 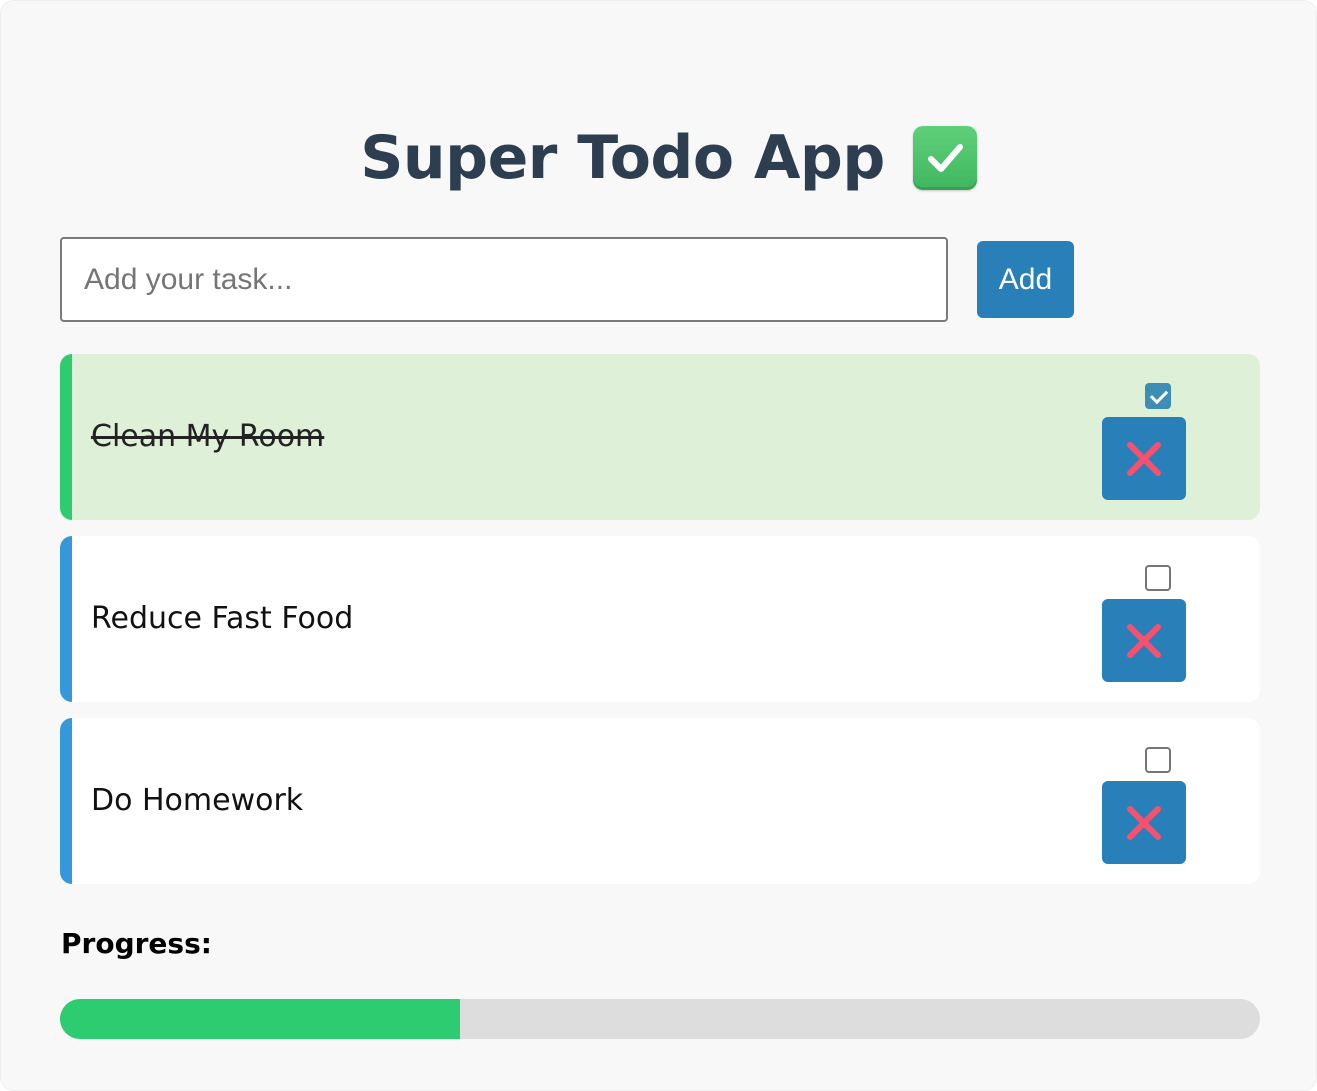 I want to click on task-input, so click(x=504, y=279).